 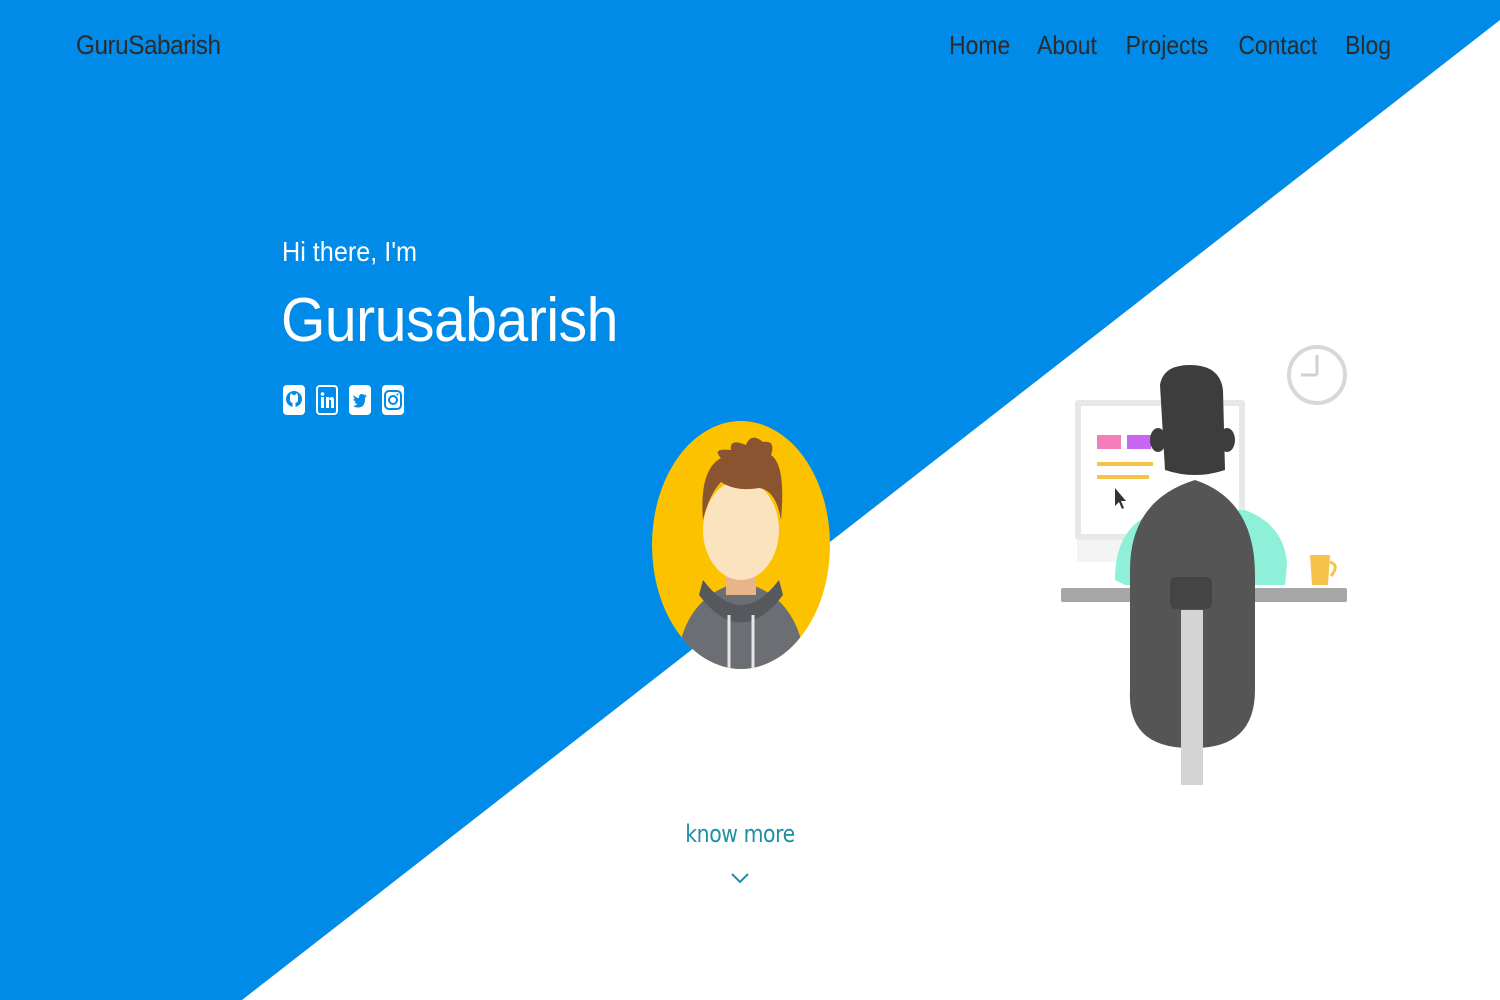 What do you see at coordinates (343, 400) in the screenshot?
I see `social-links` at bounding box center [343, 400].